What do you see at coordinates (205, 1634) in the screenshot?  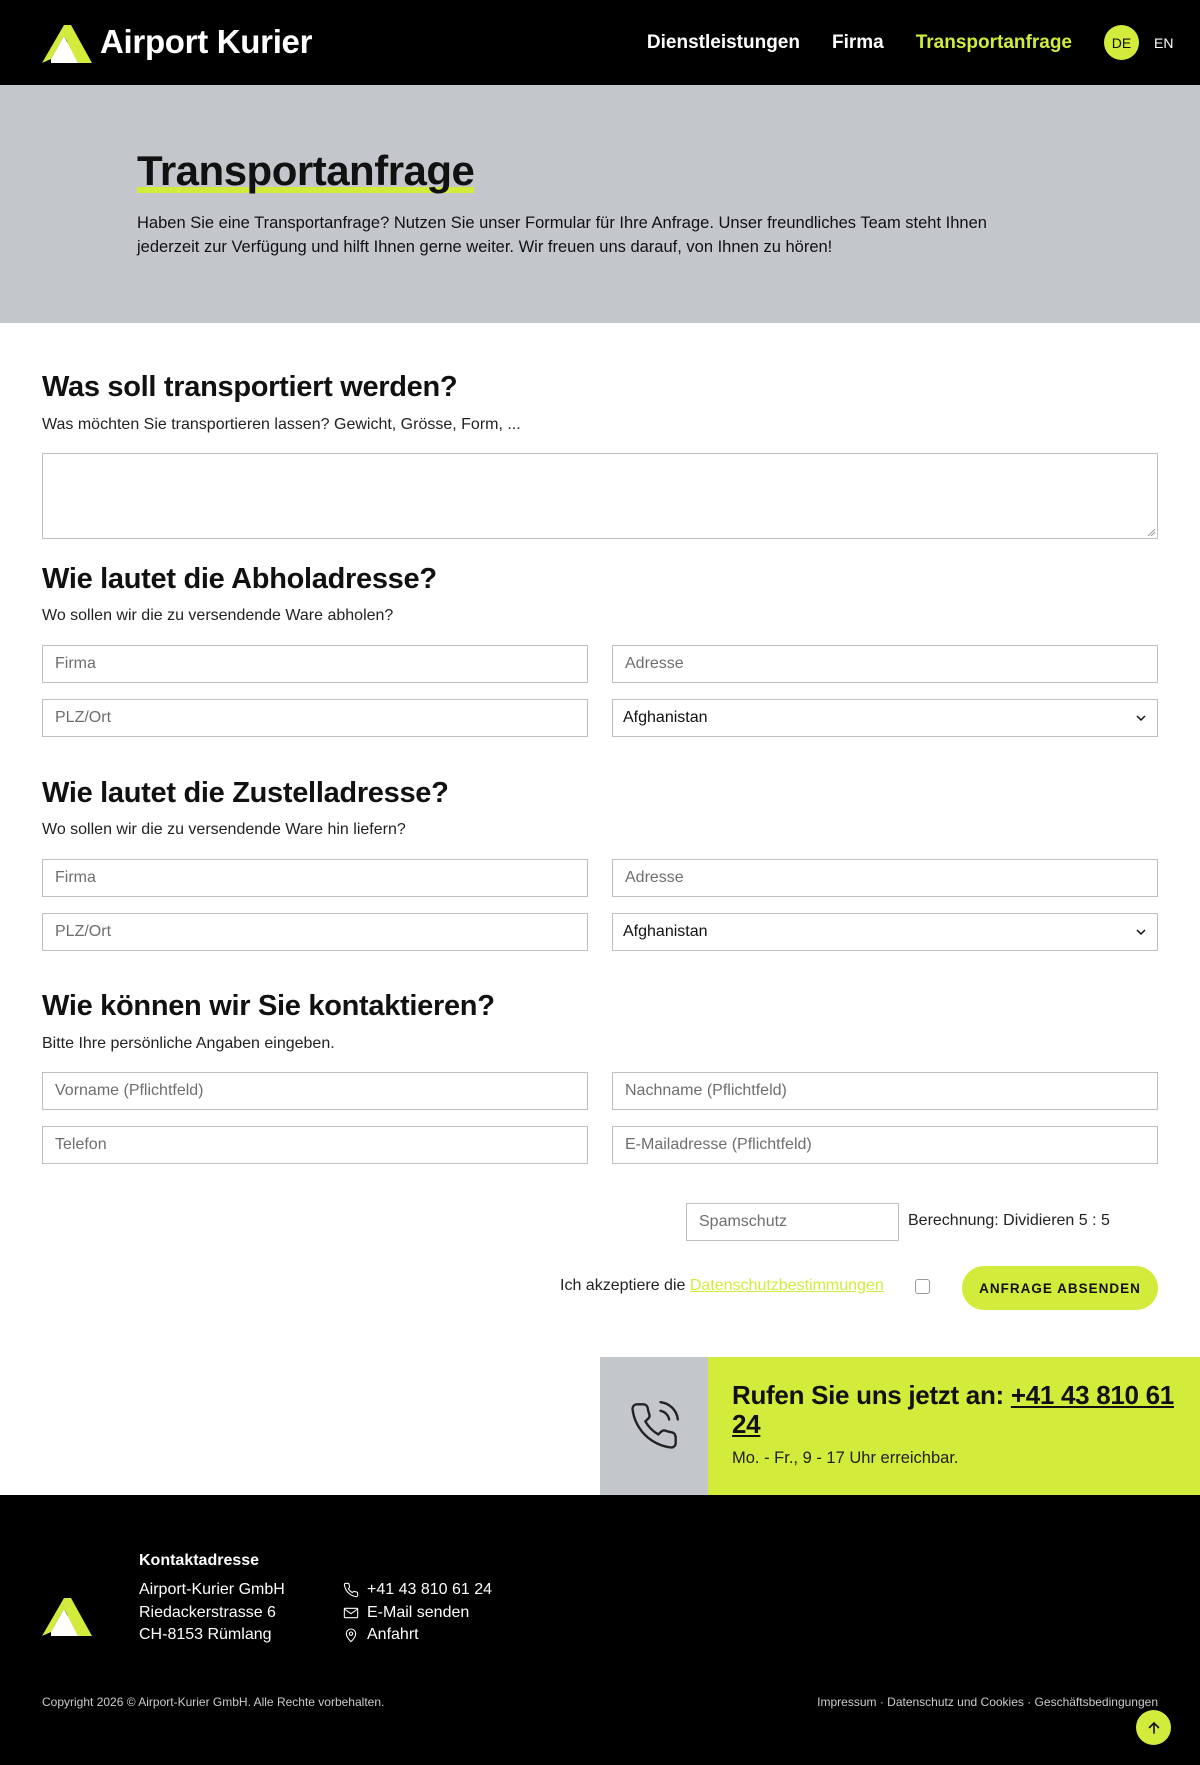 I see `footer-city: CH-8153 Rümlang` at bounding box center [205, 1634].